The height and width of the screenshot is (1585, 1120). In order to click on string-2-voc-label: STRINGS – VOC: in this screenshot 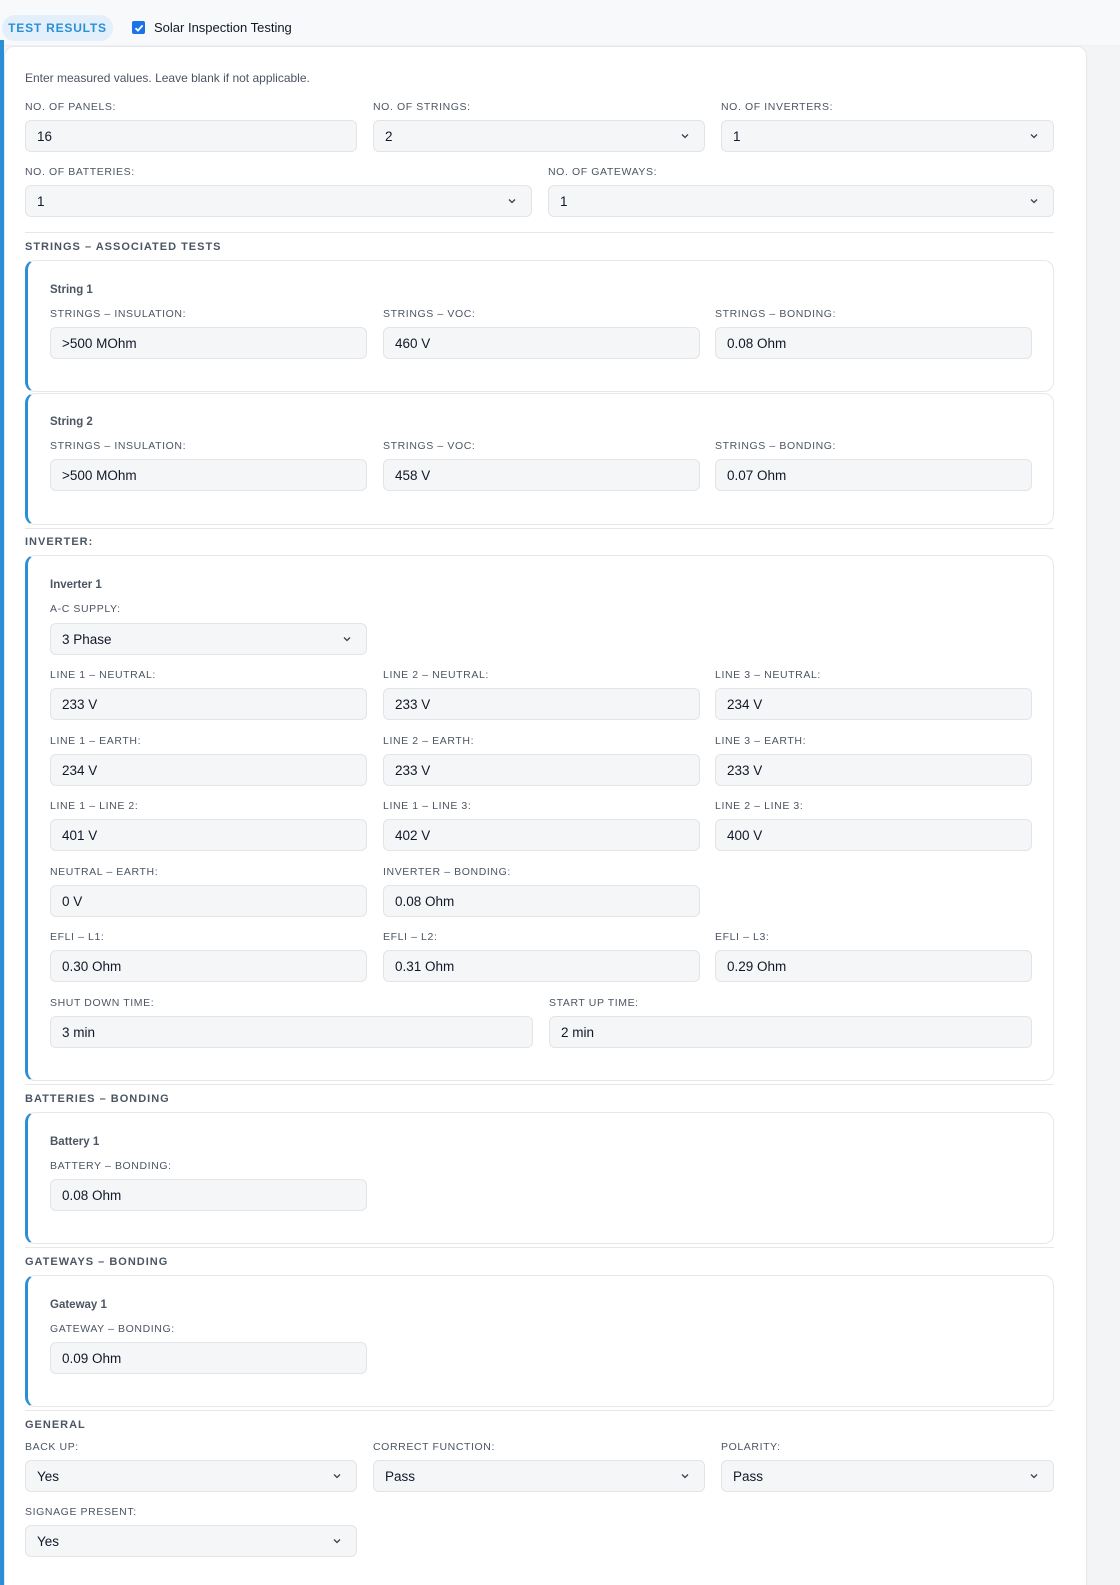, I will do `click(429, 446)`.